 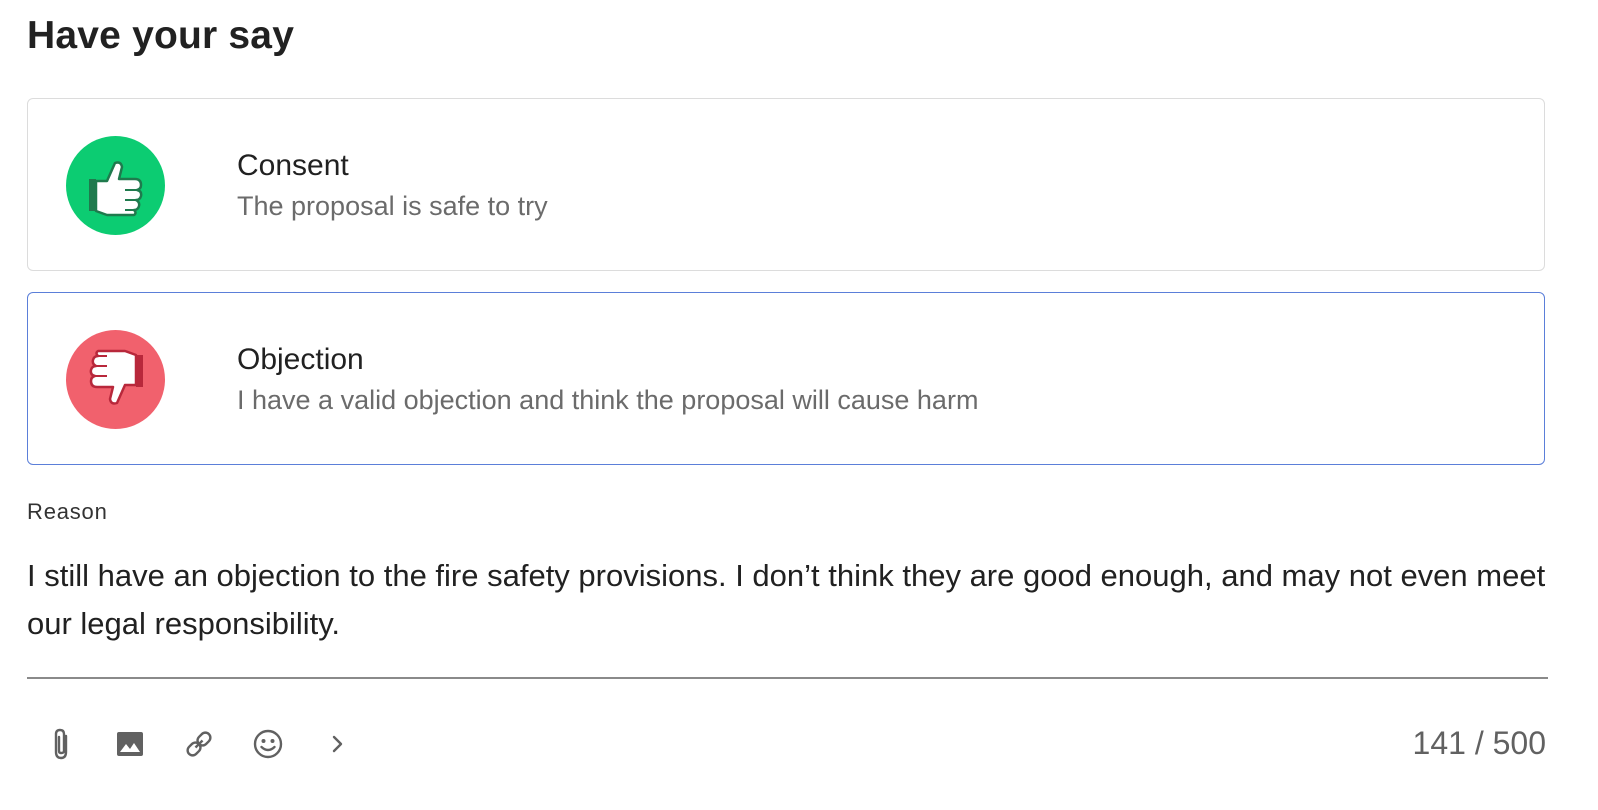 What do you see at coordinates (337, 744) in the screenshot?
I see `chevron-right-icon` at bounding box center [337, 744].